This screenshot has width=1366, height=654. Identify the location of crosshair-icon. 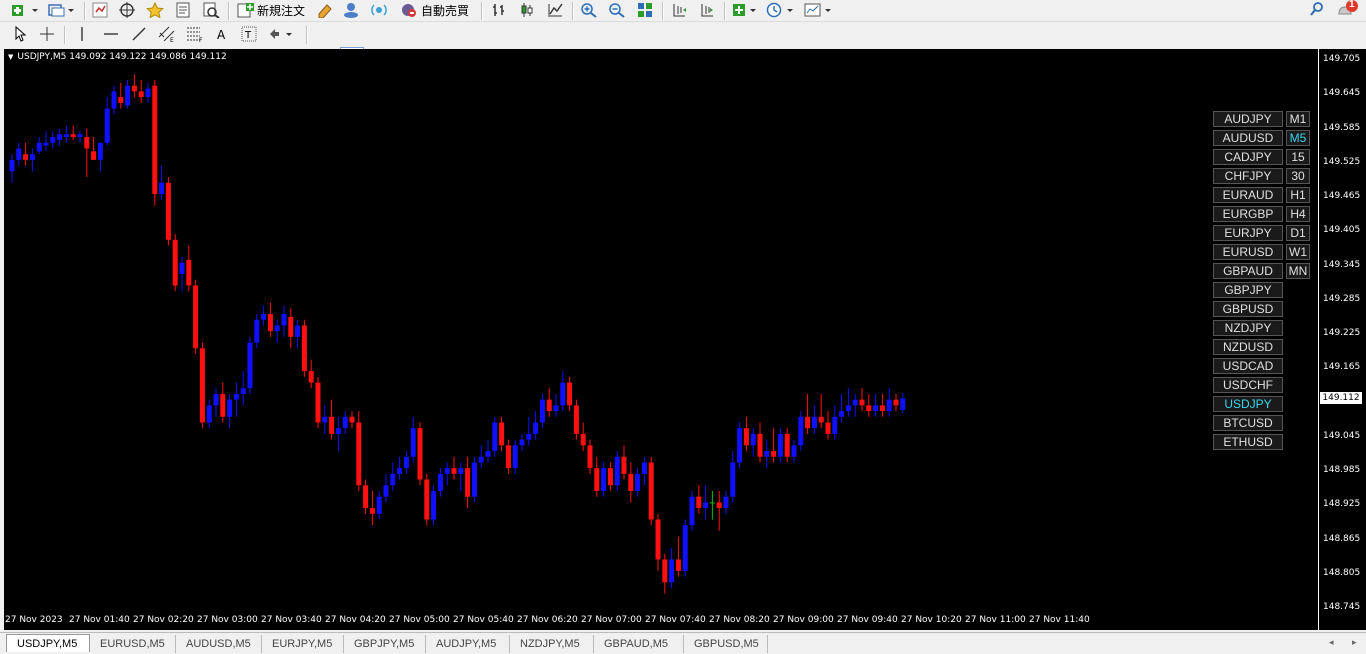
(47, 34).